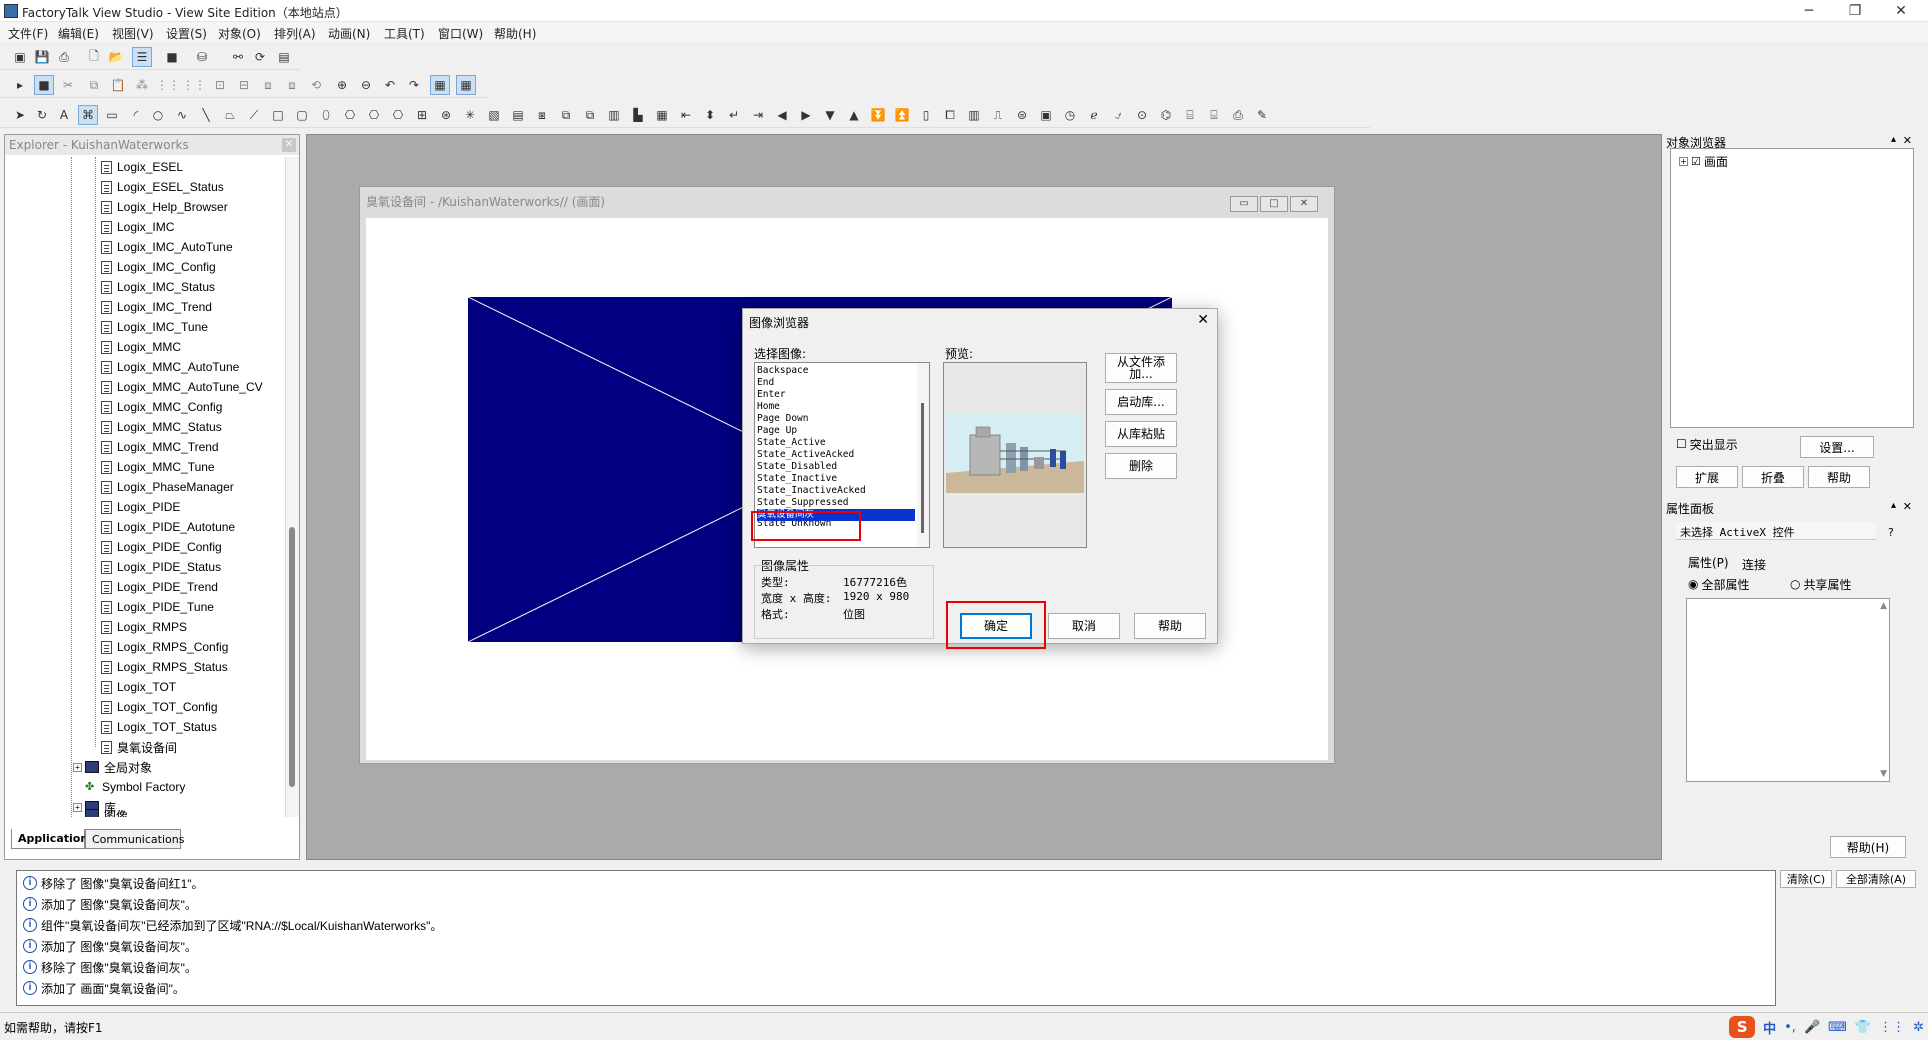 The height and width of the screenshot is (1040, 1928). I want to click on tree-item: Logix_IMC_Trend, so click(156, 307).